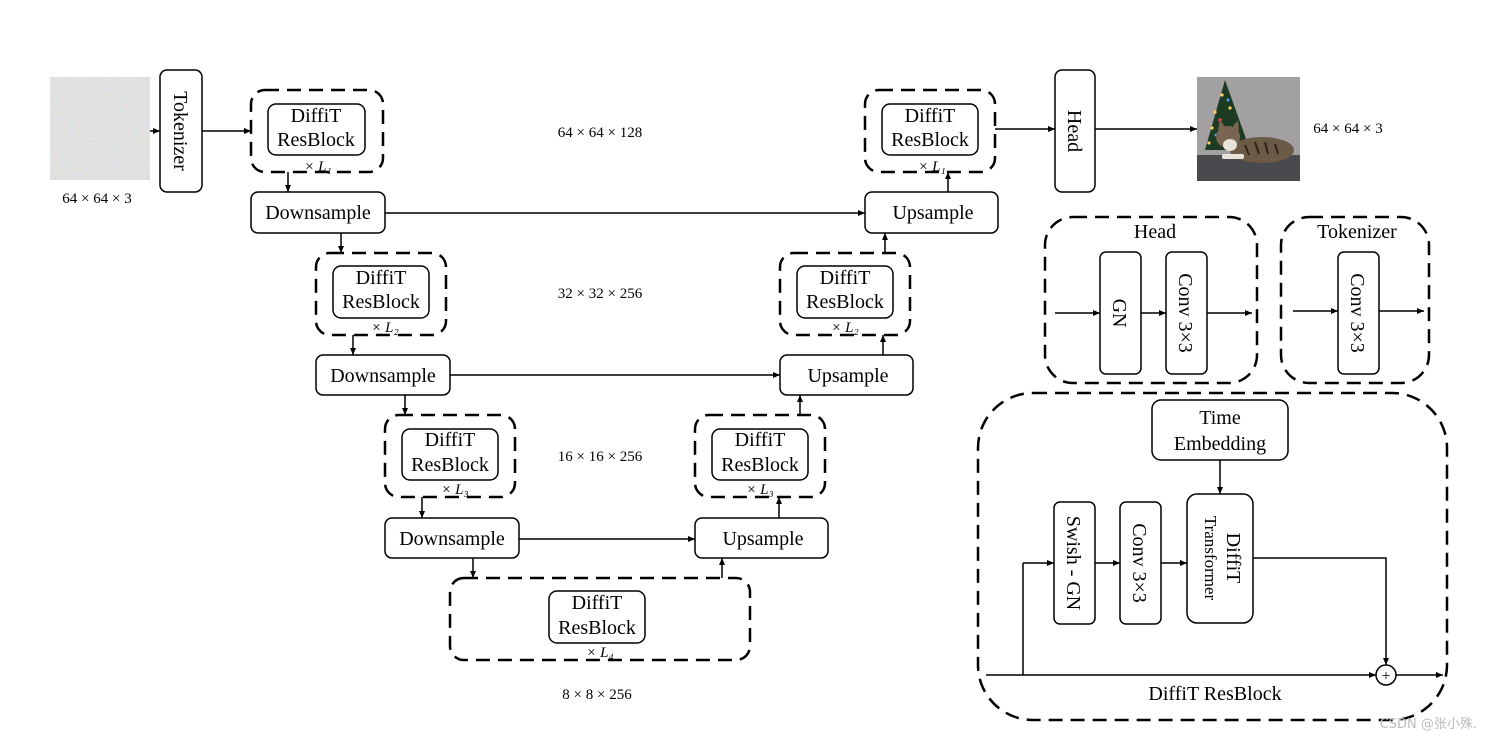 This screenshot has width=1491, height=742. What do you see at coordinates (1357, 232) in the screenshot?
I see `tokenizer-legend-title: Tokenizer` at bounding box center [1357, 232].